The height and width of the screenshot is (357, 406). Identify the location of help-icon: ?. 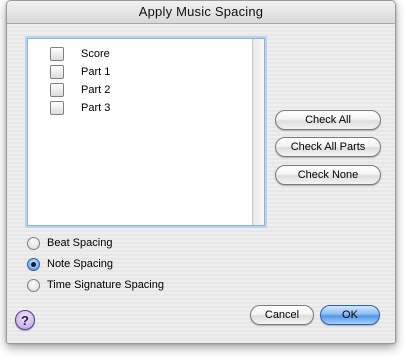
(25, 320).